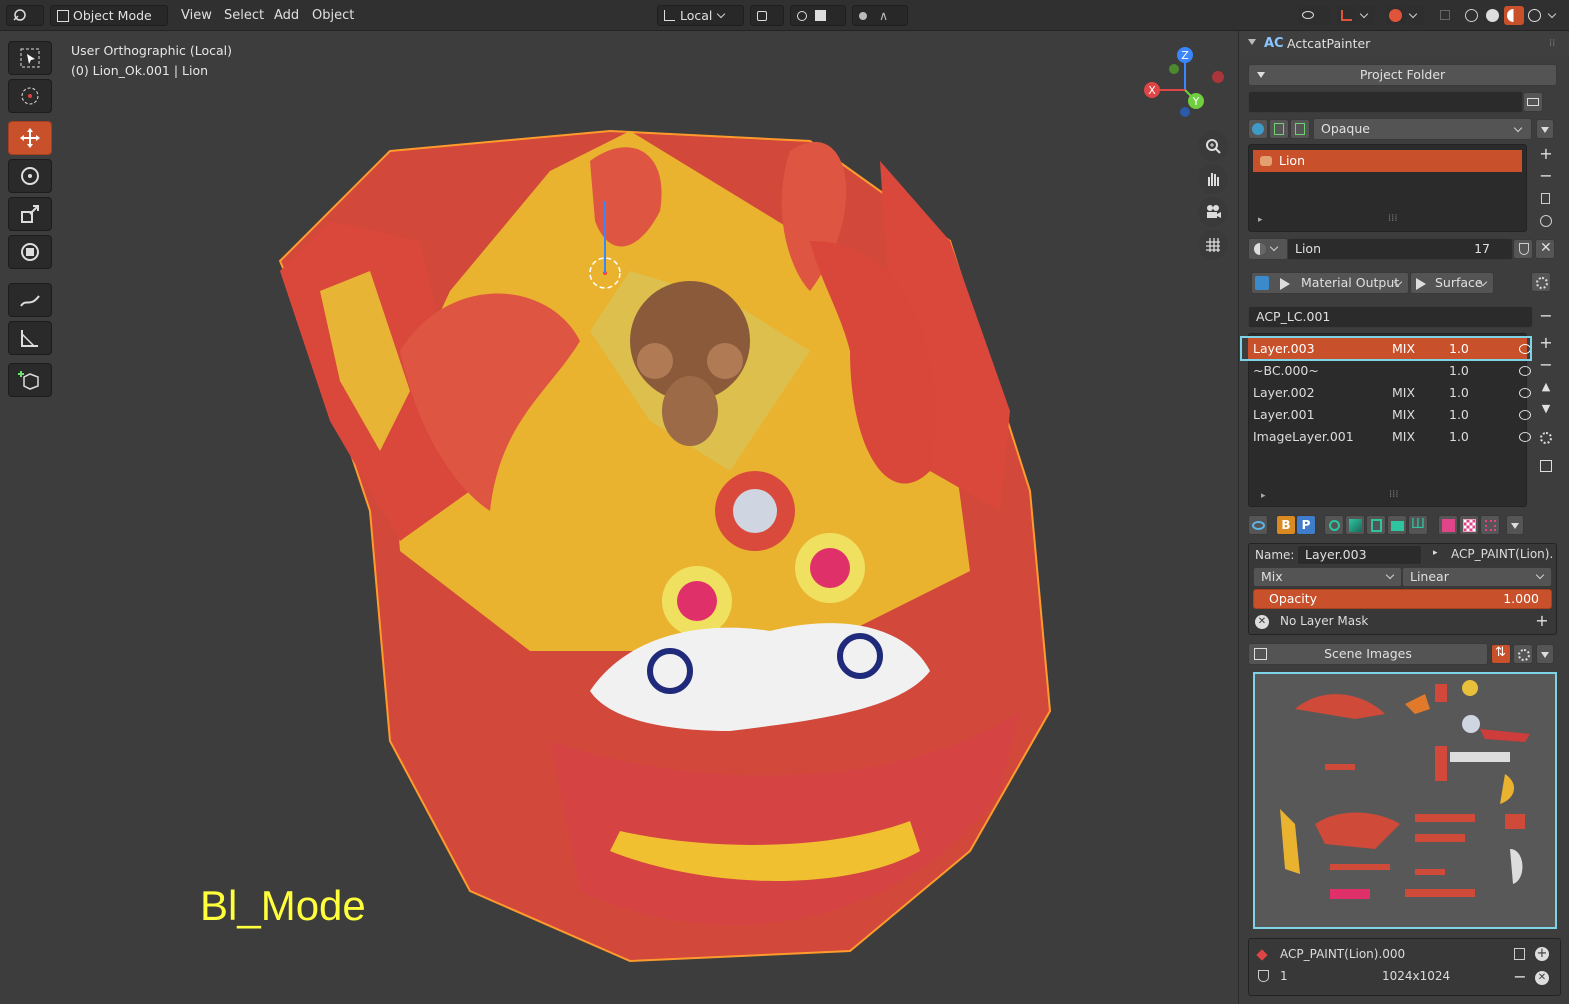 The width and height of the screenshot is (1569, 1004). What do you see at coordinates (1533, 102) in the screenshot?
I see `browse-folder-button` at bounding box center [1533, 102].